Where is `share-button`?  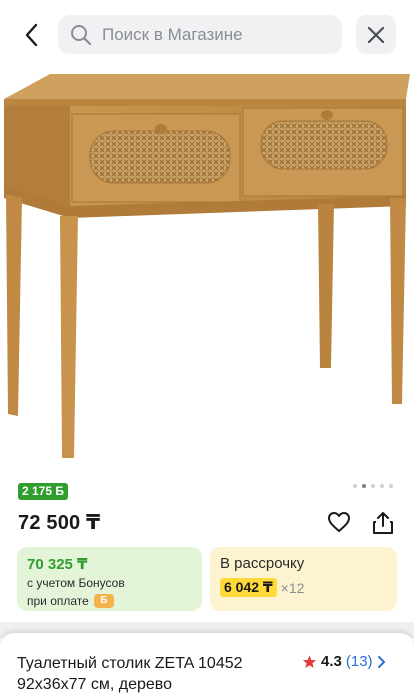
share-button is located at coordinates (383, 523).